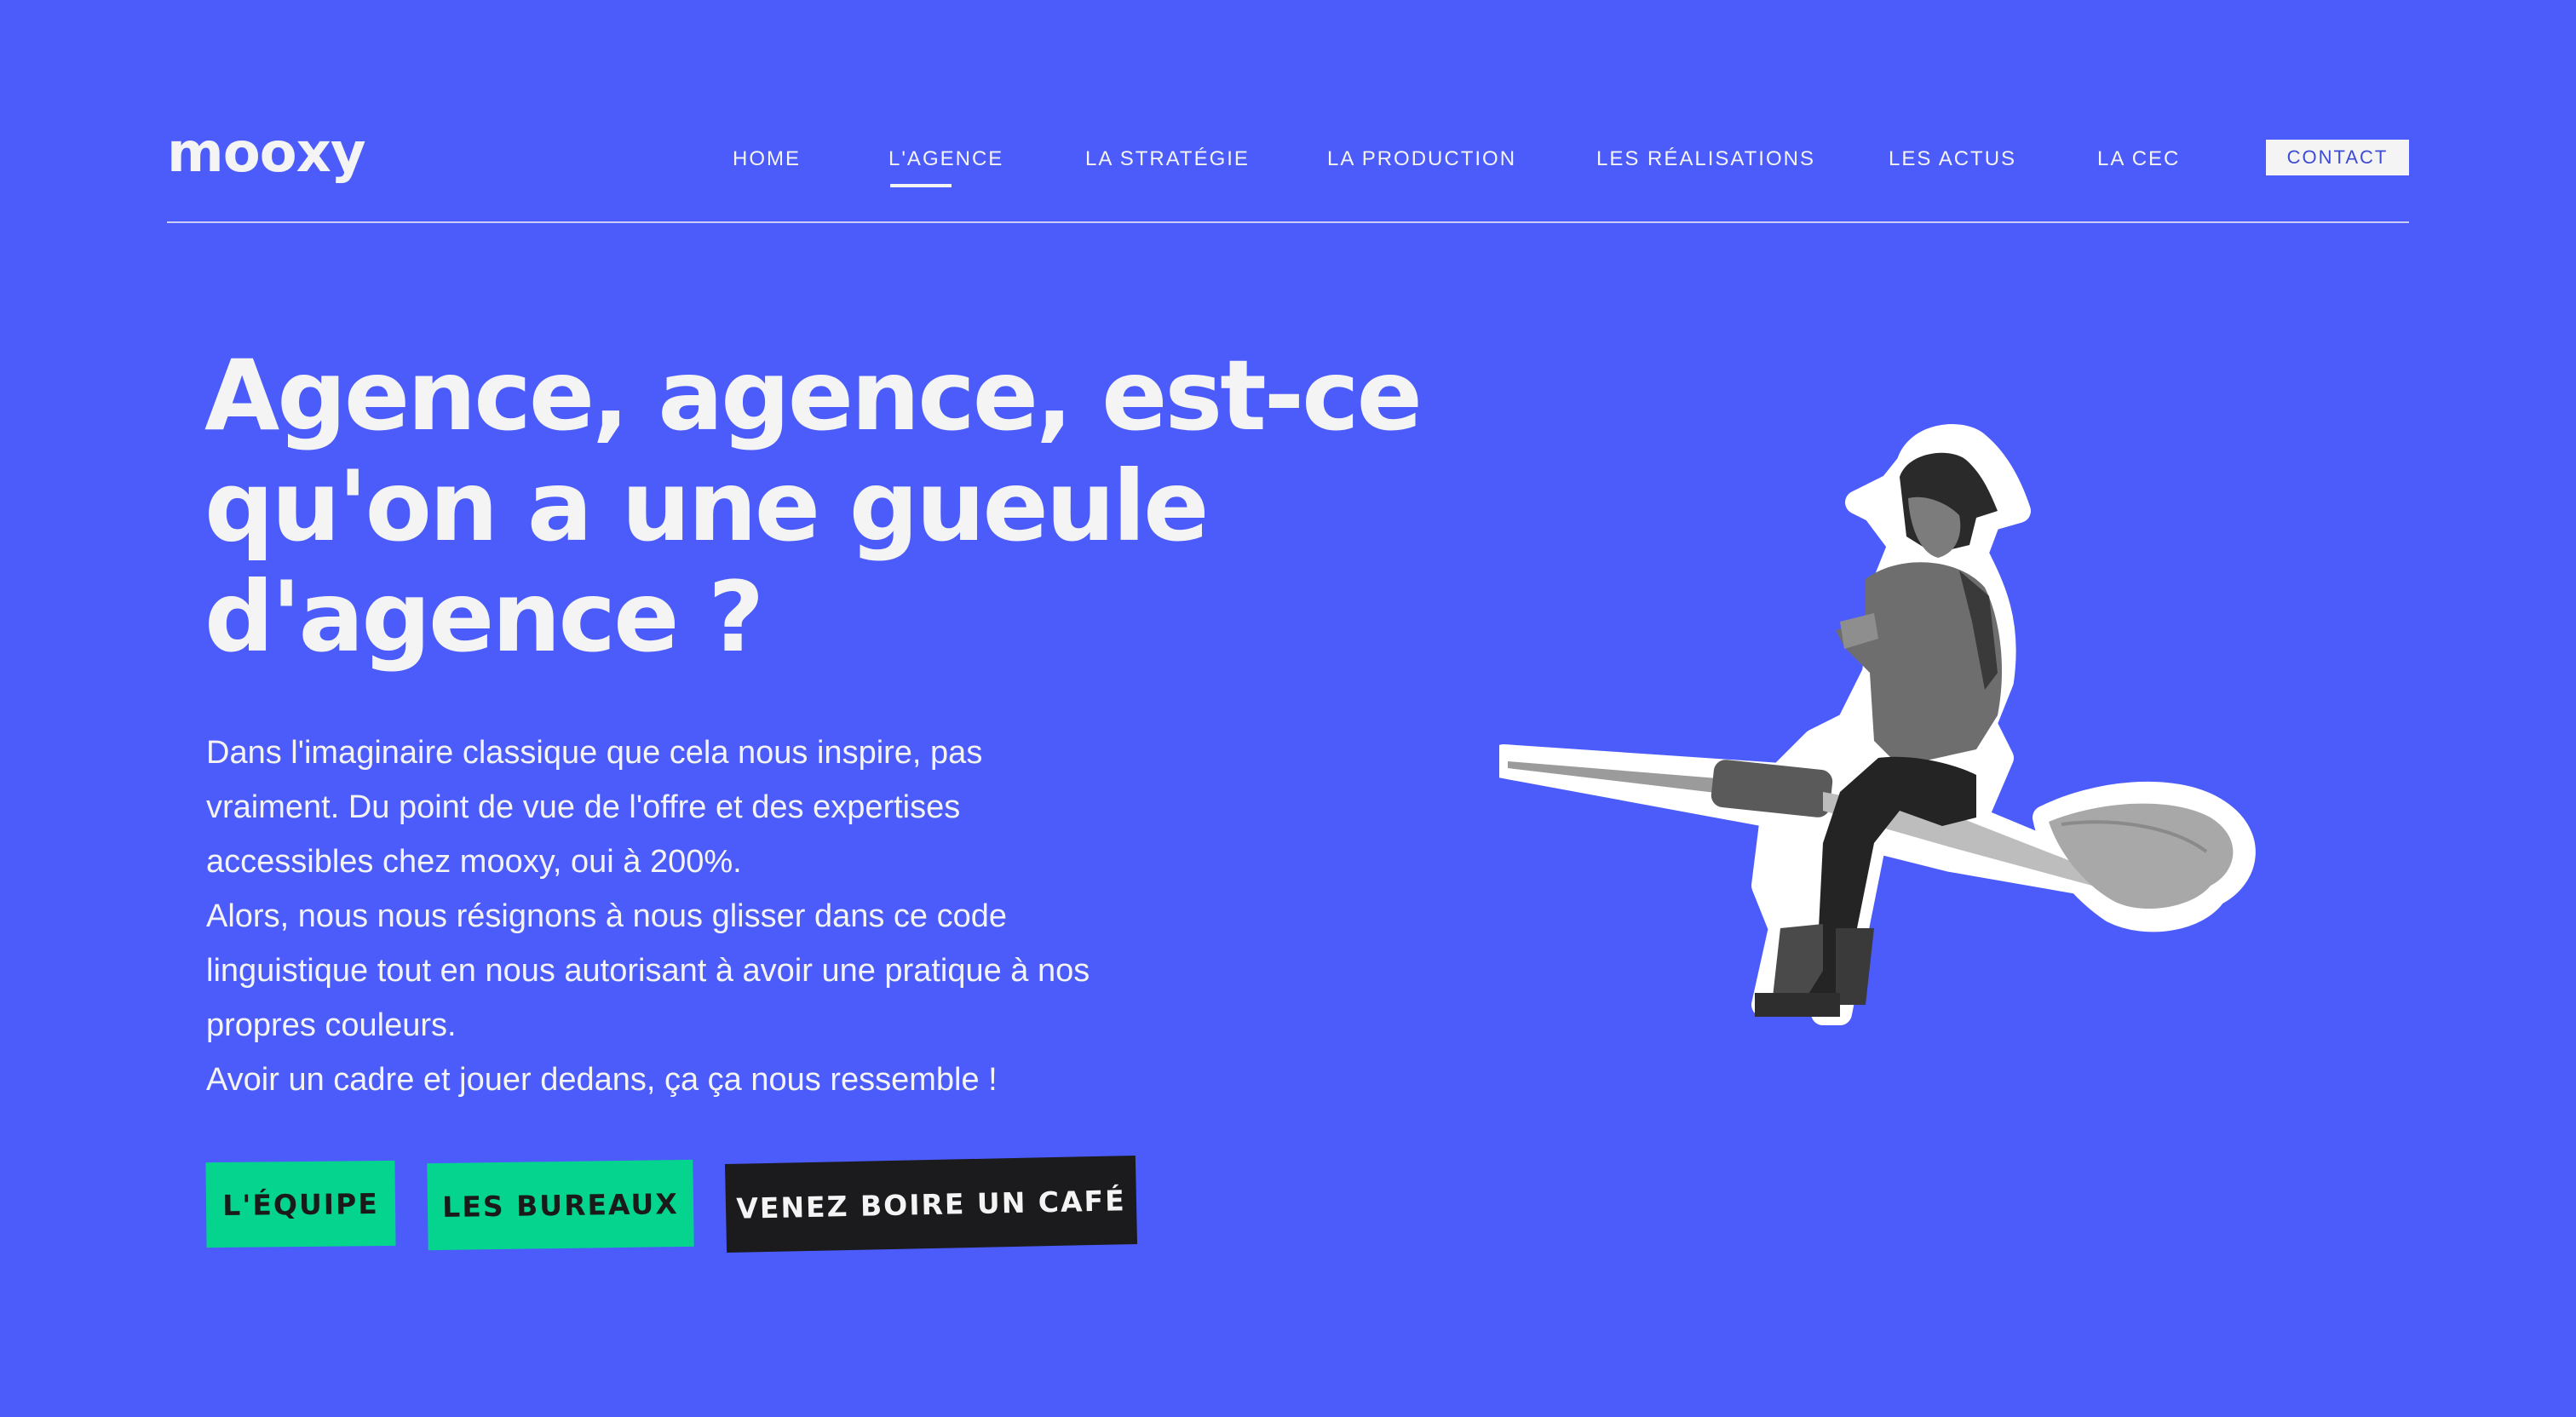 The width and height of the screenshot is (2576, 1417). What do you see at coordinates (1953, 159) in the screenshot?
I see `nav-item-actus: LES ACTUS` at bounding box center [1953, 159].